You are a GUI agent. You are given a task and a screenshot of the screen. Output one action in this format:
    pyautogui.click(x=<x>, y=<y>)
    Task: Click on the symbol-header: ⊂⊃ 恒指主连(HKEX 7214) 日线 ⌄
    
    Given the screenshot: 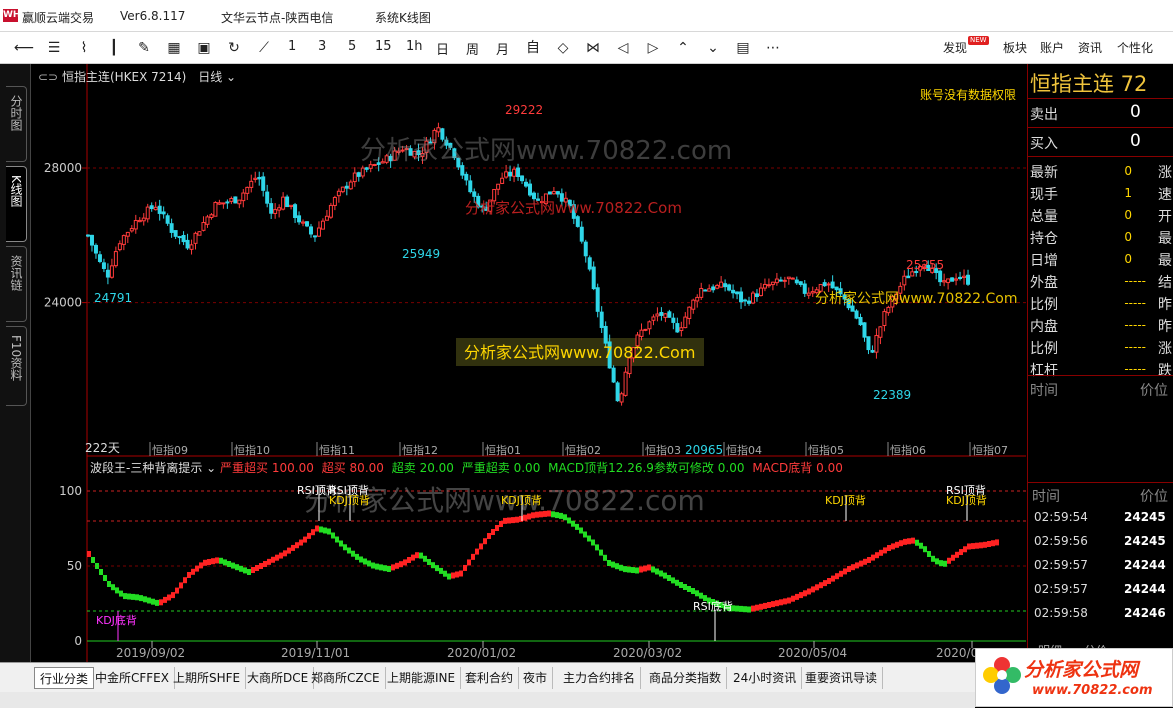 What is the action you would take?
    pyautogui.click(x=137, y=76)
    